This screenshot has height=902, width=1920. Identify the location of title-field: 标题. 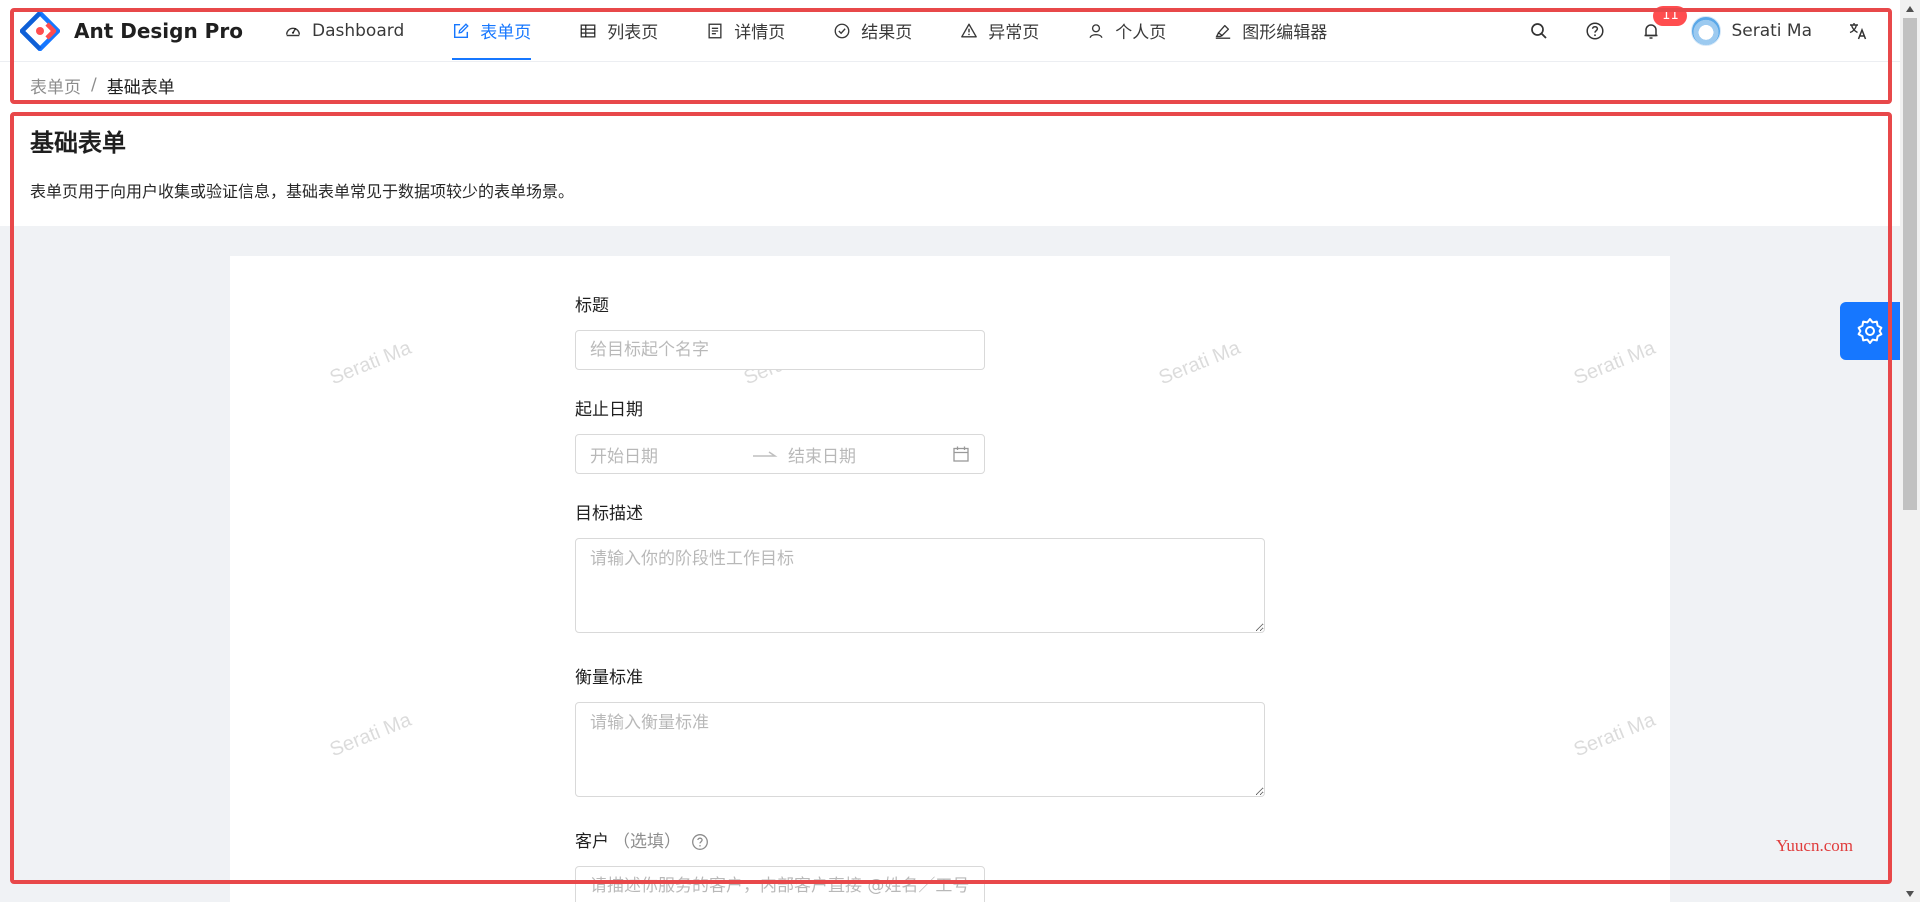
(920, 332).